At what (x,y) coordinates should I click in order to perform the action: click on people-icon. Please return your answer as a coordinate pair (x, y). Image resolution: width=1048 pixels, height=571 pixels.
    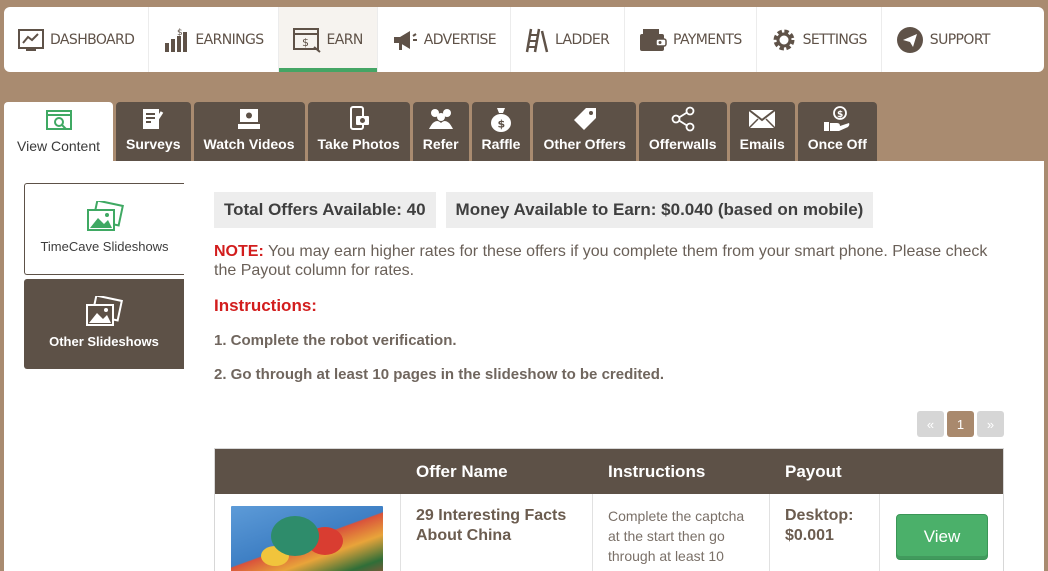
    Looking at the image, I should click on (440, 119).